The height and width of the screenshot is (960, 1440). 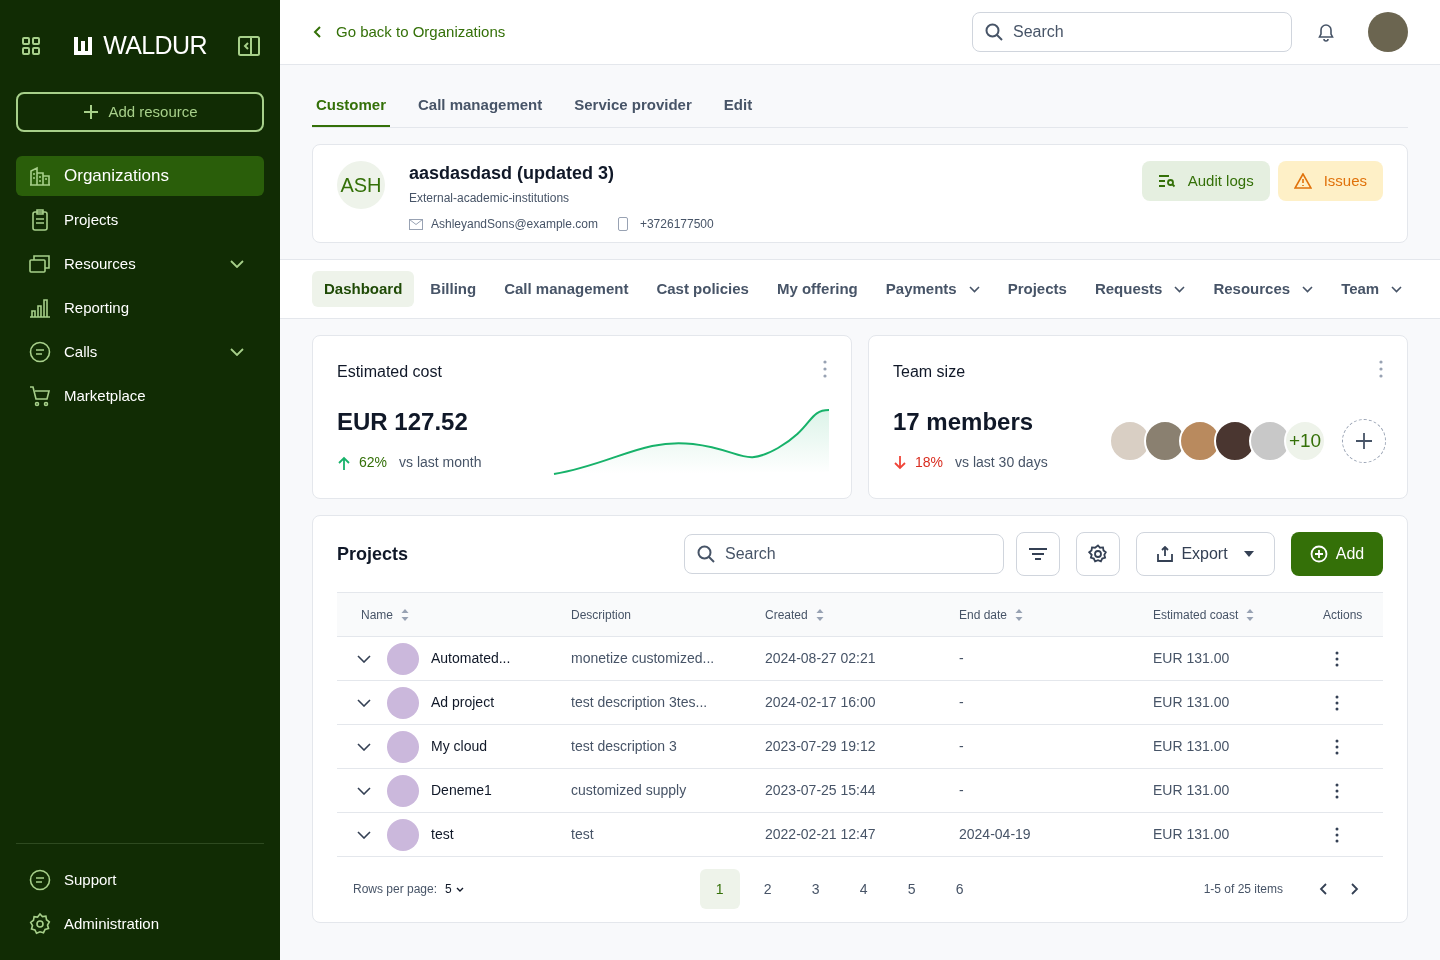 I want to click on sidebar-item: Reporting, so click(x=140, y=308).